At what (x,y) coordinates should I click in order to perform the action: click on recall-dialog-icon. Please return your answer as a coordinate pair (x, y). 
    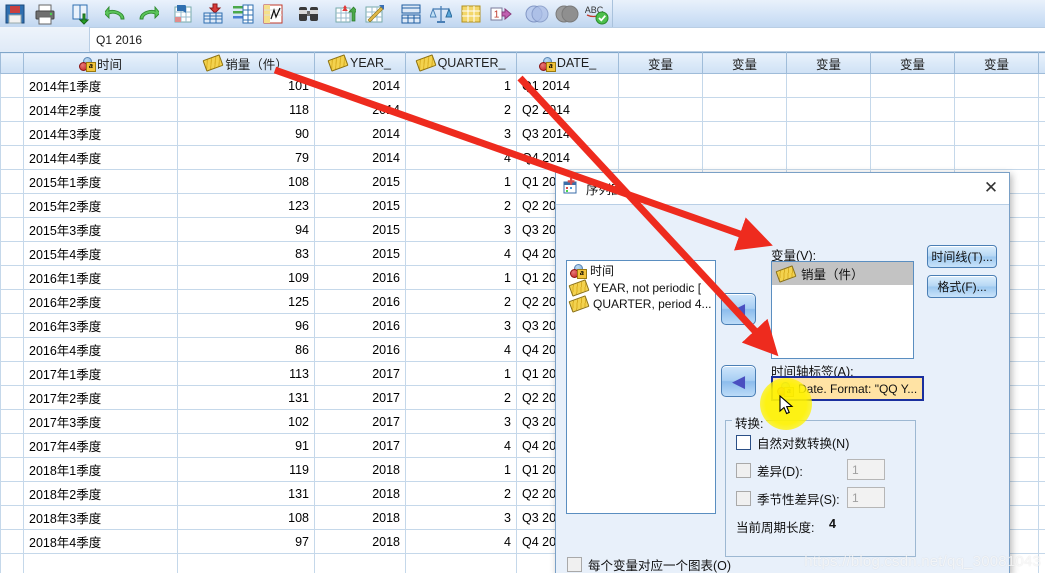
    Looking at the image, I should click on (81, 14).